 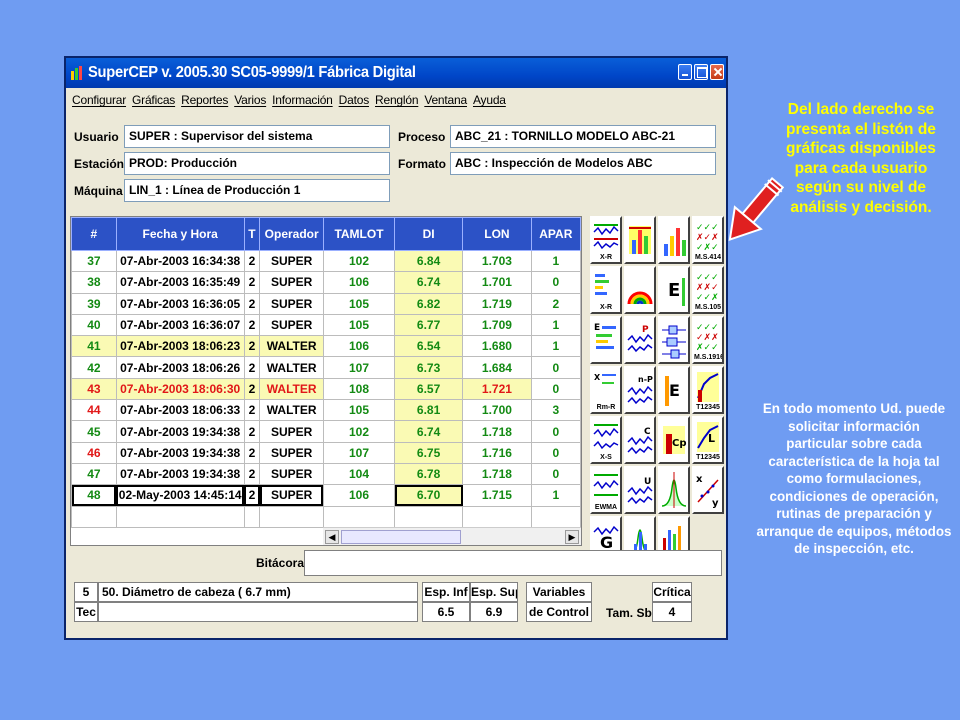 I want to click on estacion-field: PROD: Producción, so click(x=257, y=163).